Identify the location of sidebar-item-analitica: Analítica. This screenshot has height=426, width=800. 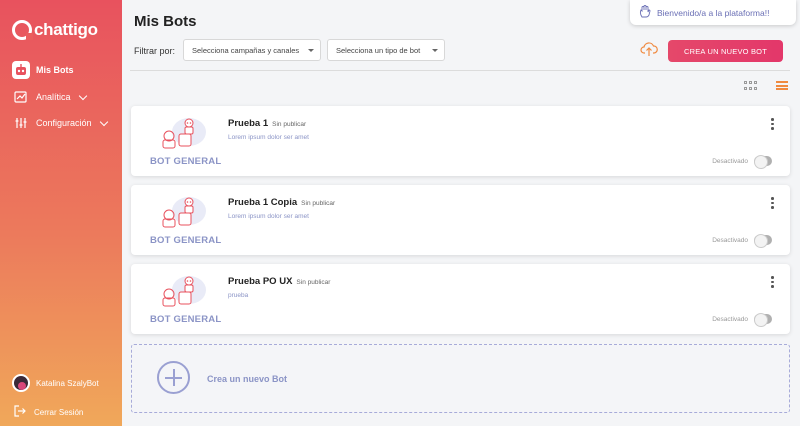
(49, 97).